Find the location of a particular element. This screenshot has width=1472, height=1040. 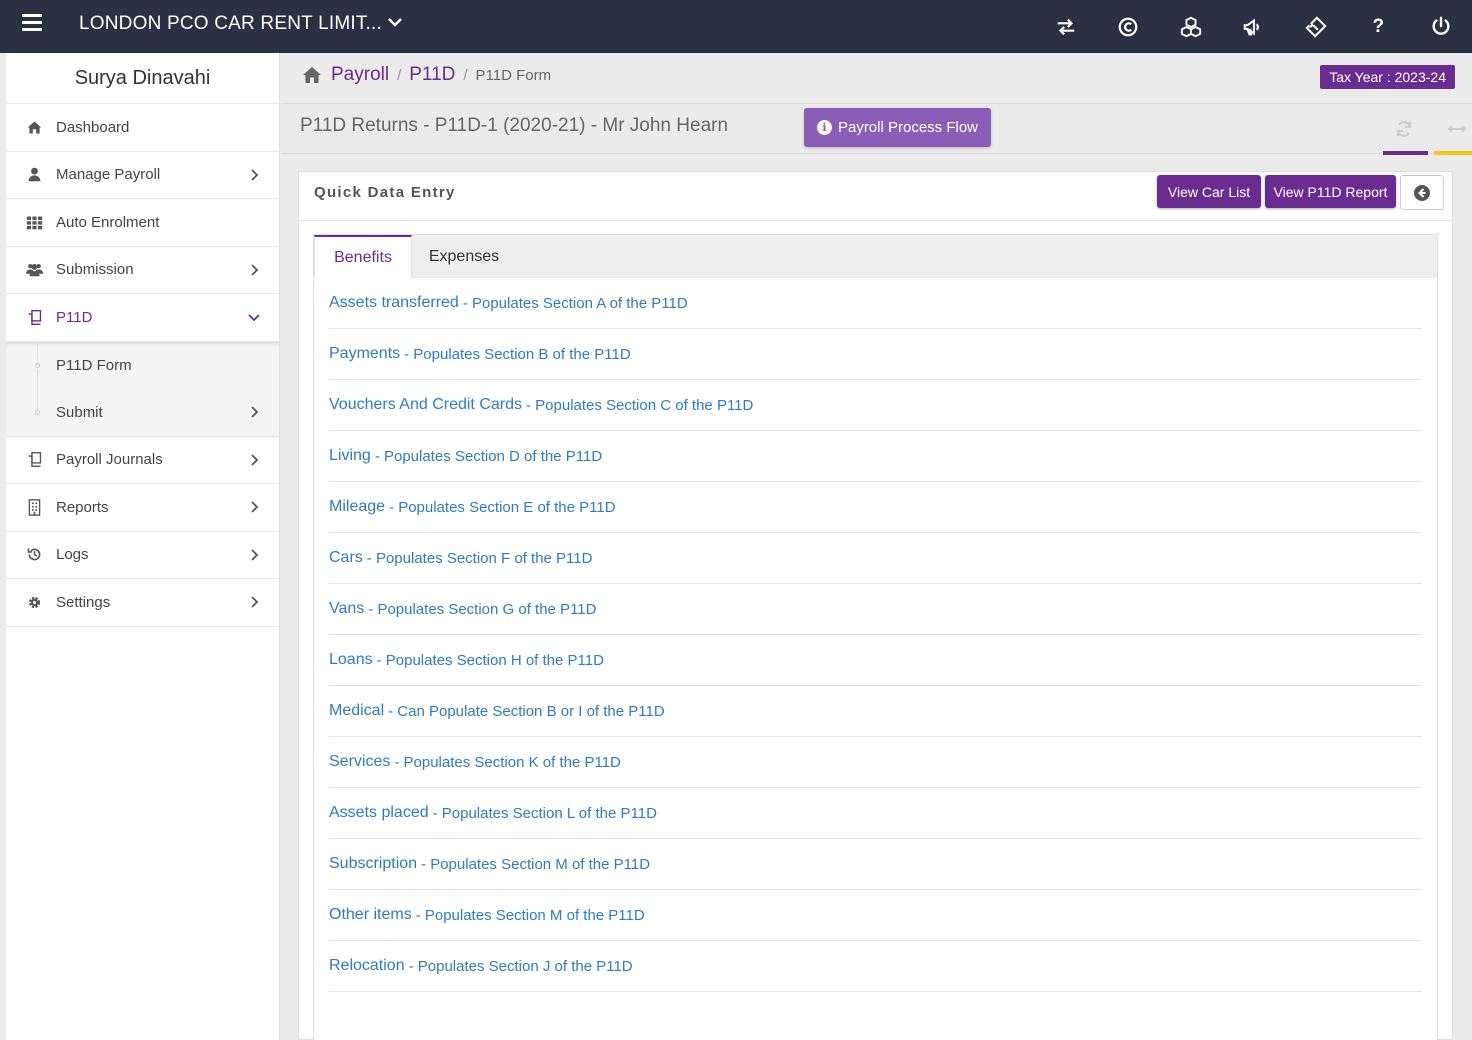

ticket-icon is located at coordinates (1316, 26).